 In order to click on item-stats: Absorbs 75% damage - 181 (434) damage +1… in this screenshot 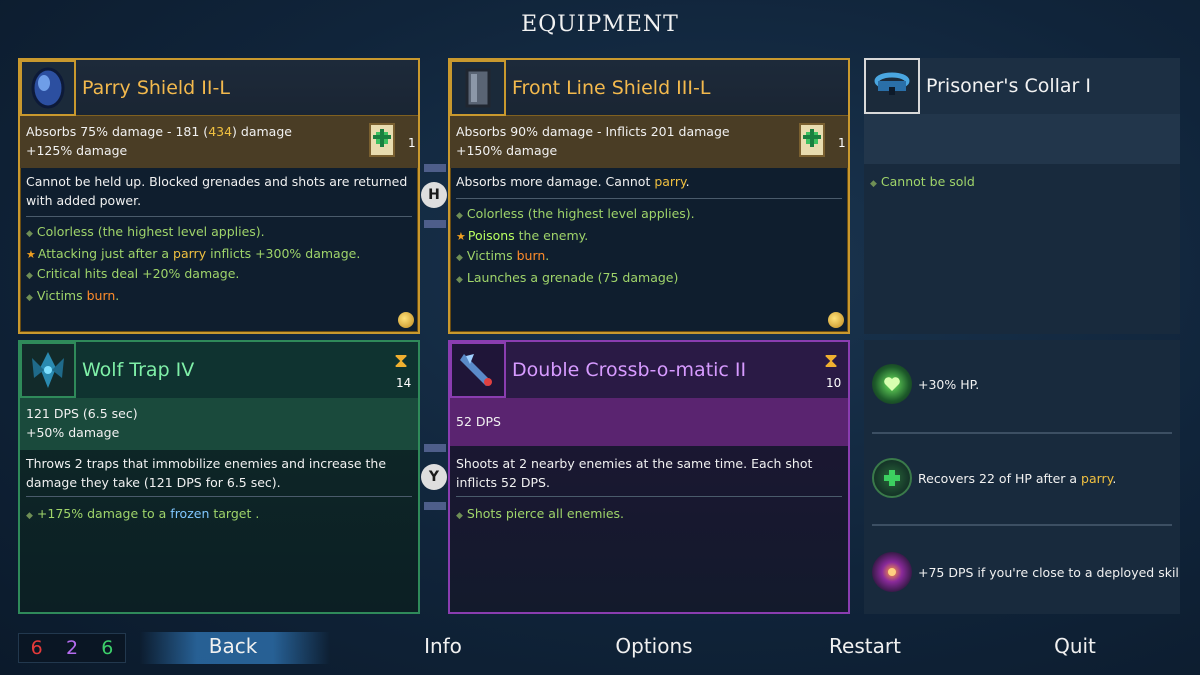, I will do `click(219, 142)`.